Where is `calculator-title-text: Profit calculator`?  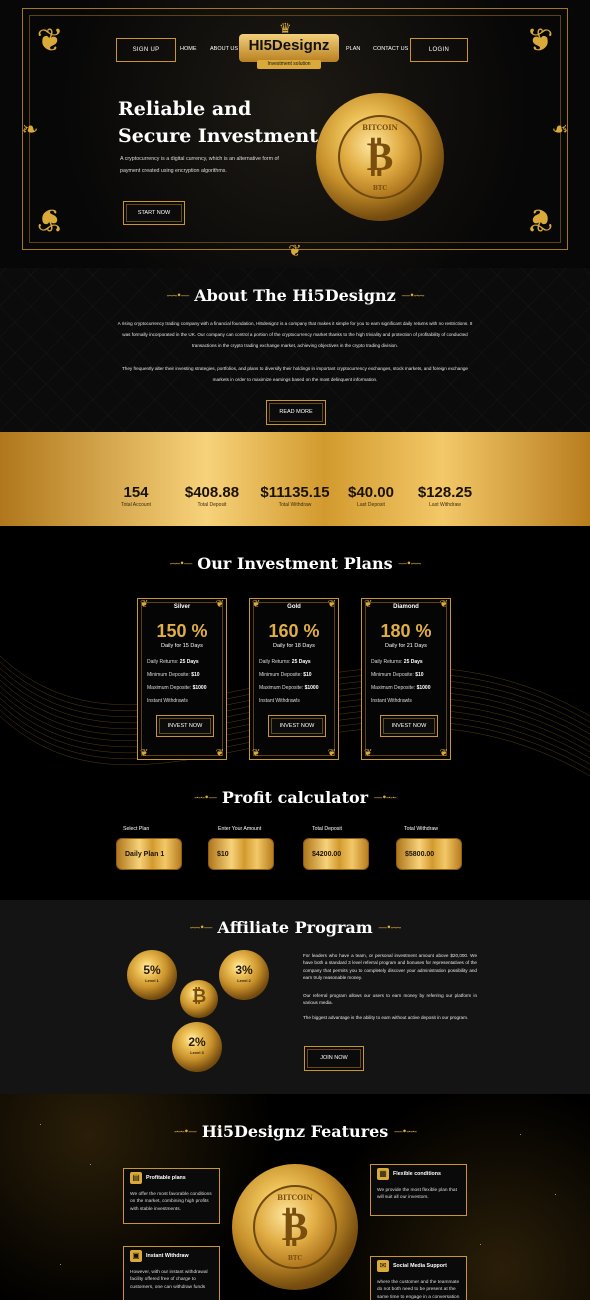 calculator-title-text: Profit calculator is located at coordinates (295, 797).